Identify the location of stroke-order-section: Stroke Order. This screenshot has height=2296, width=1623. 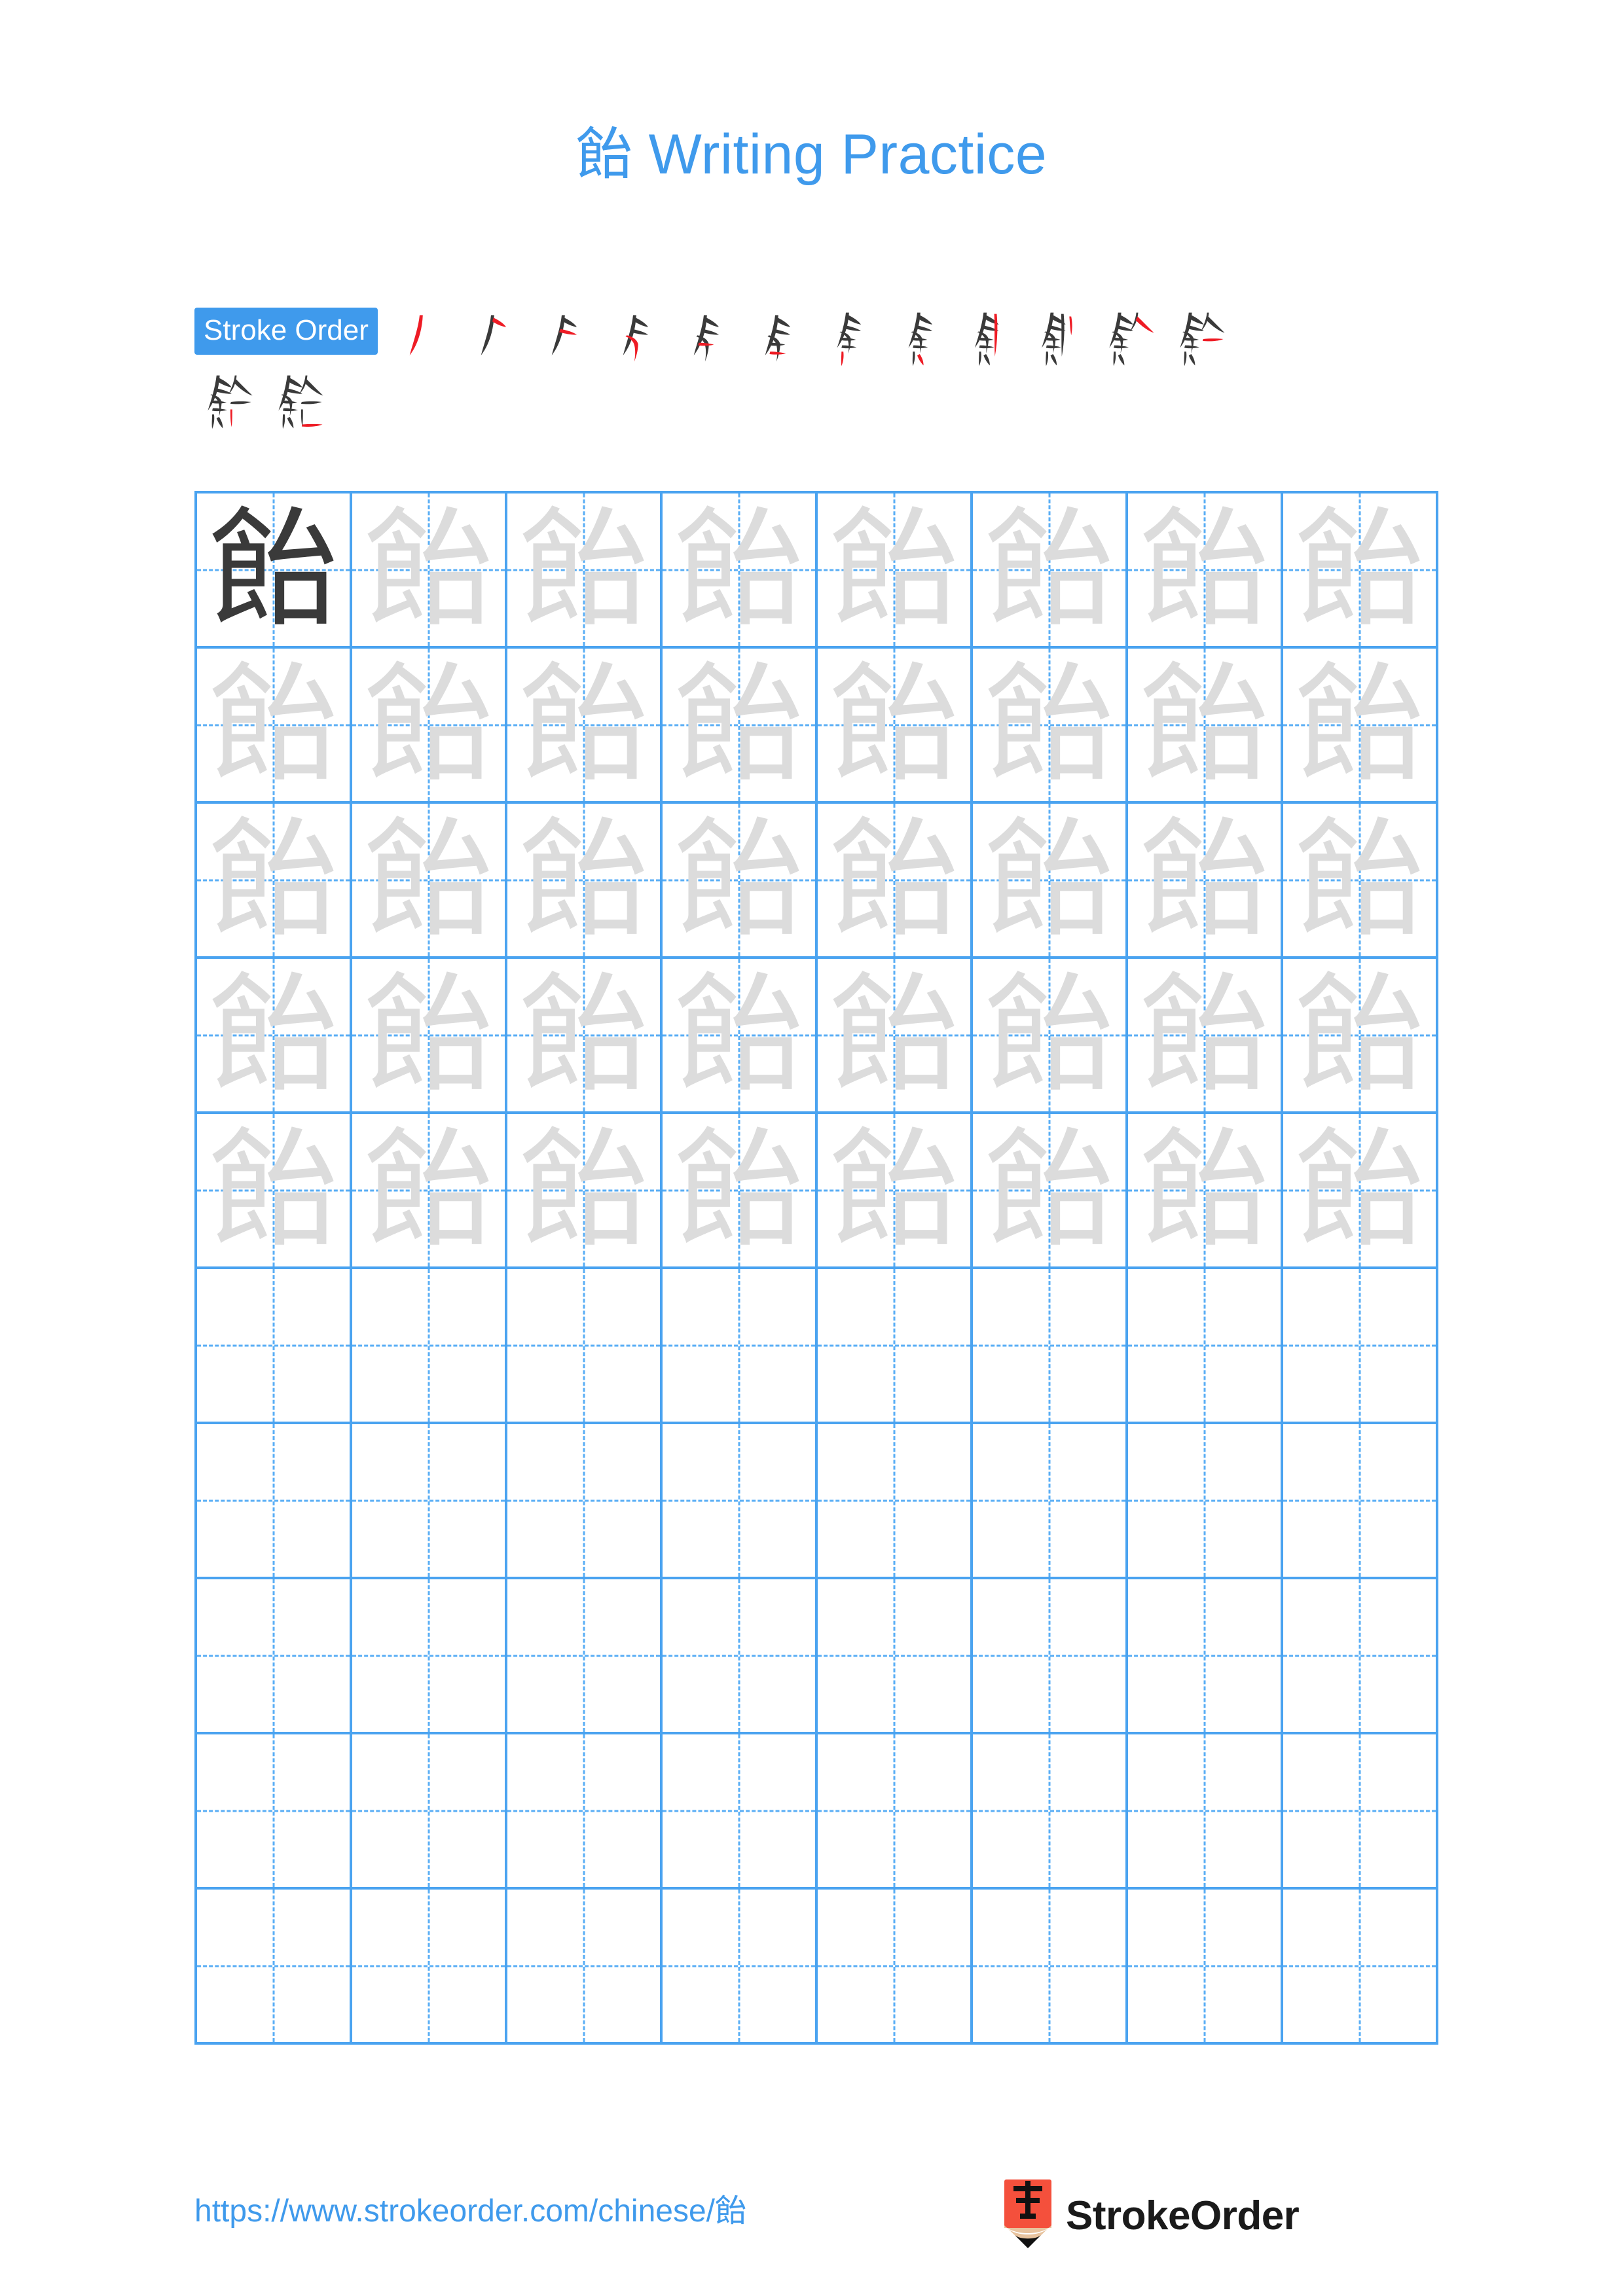
(816, 370).